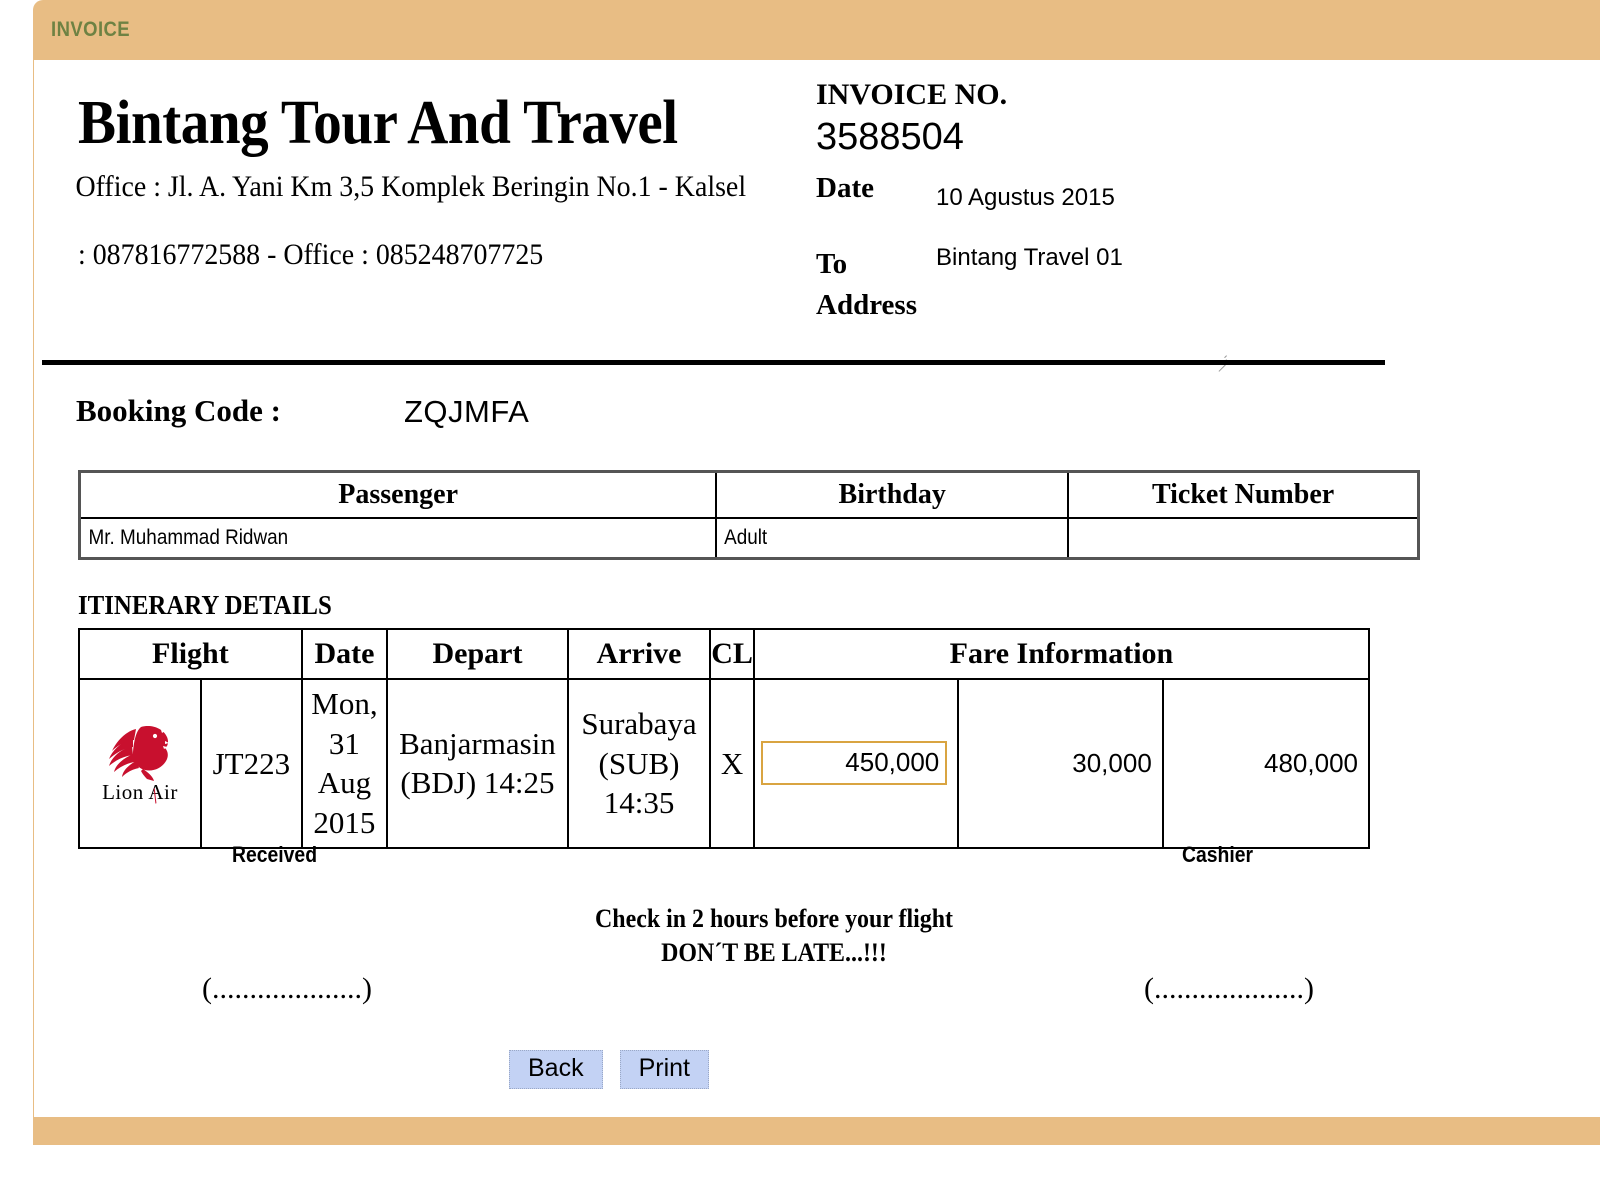 This screenshot has height=1196, width=1600. I want to click on checkin-notice-line1: Check in 2 hours before your flight, so click(774, 918).